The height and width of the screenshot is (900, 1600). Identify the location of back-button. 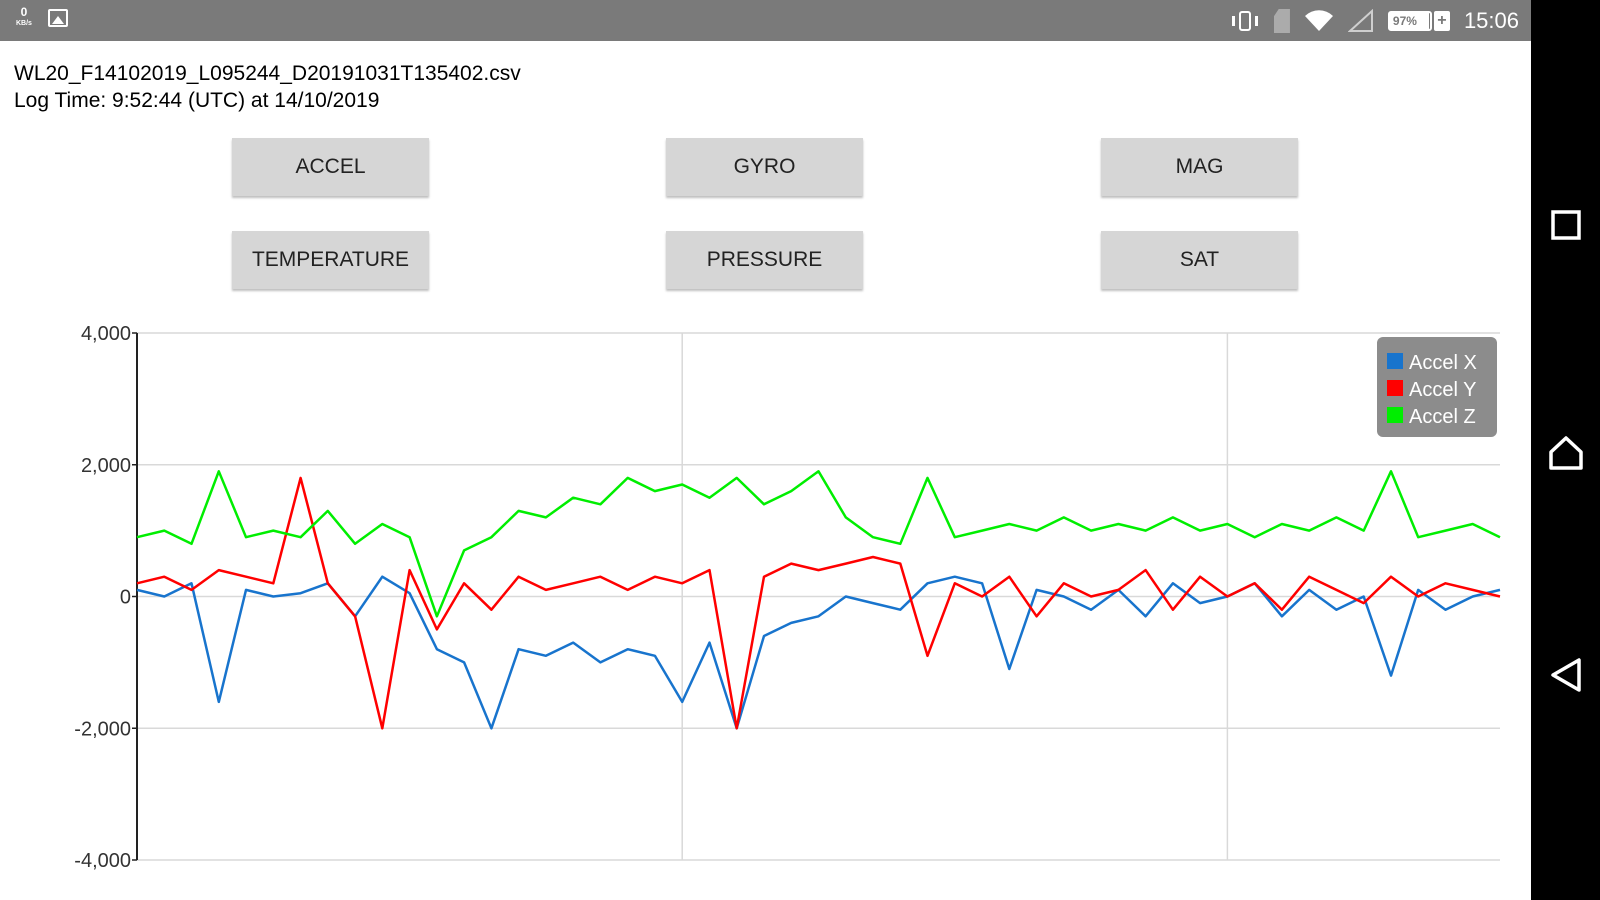
(1565, 675).